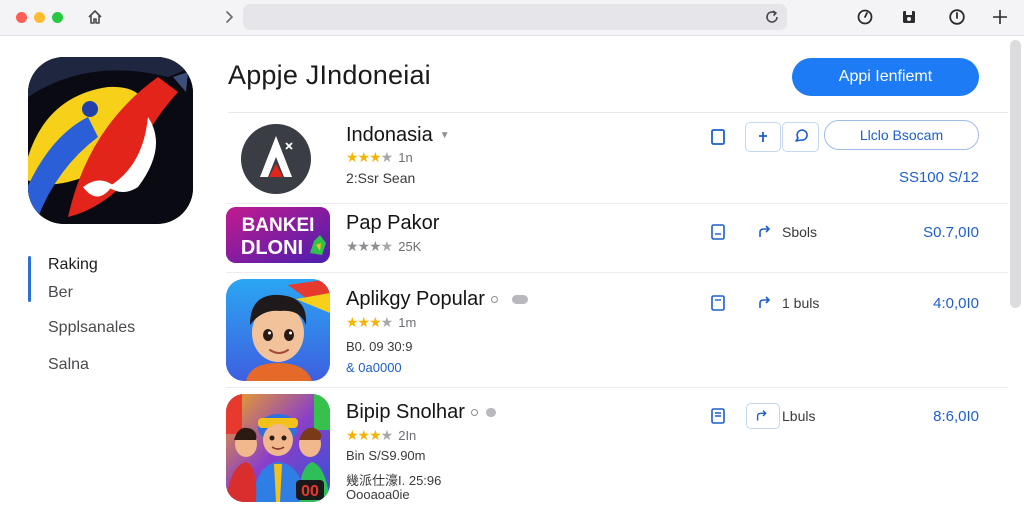  Describe the element at coordinates (91, 328) in the screenshot. I see `sidebar-item-spplsanales: Spplsanales` at that location.